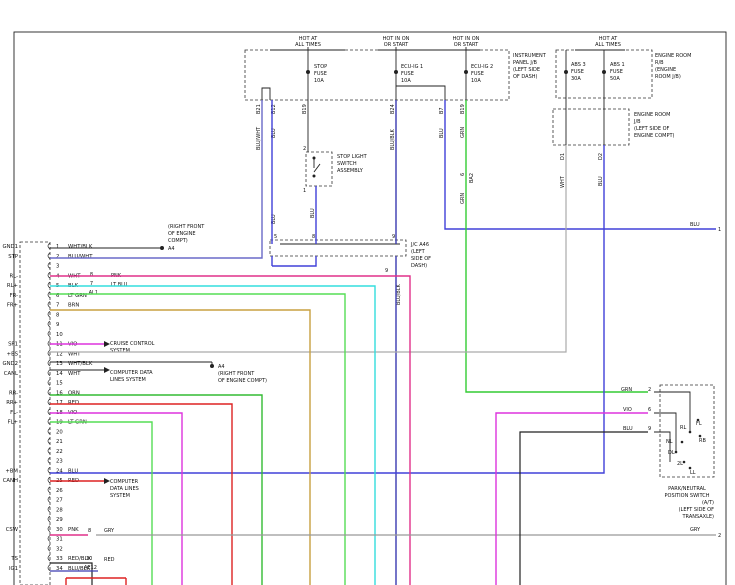  Describe the element at coordinates (13, 257) in the screenshot. I see `connector-terminal-name: STP` at that location.